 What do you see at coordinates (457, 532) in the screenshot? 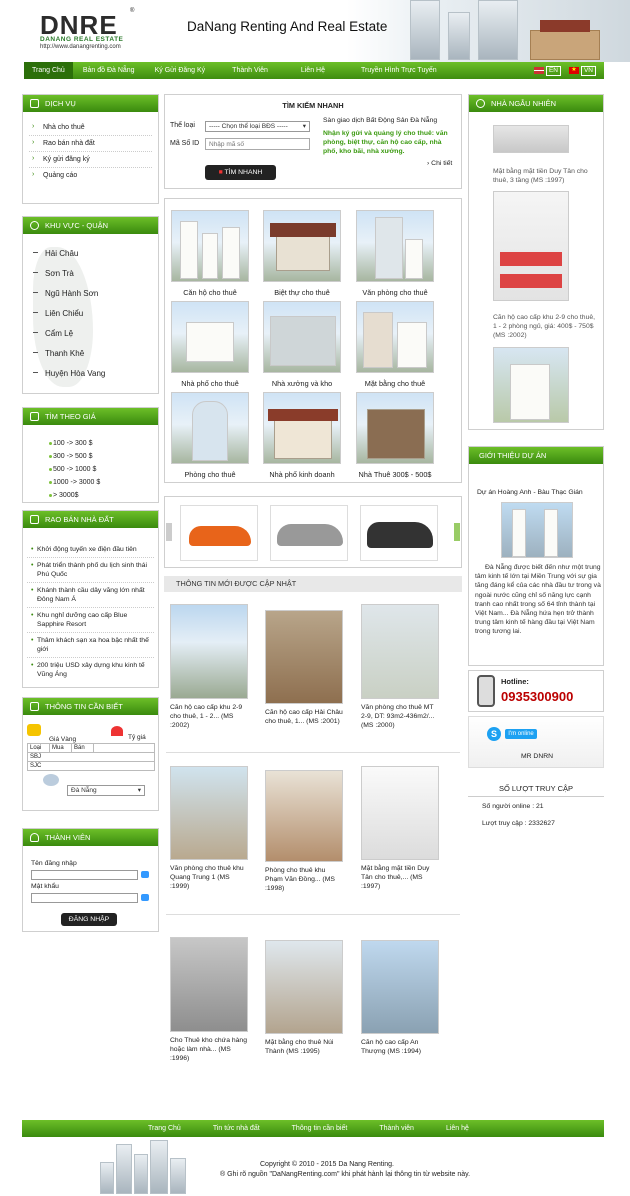
I see `slider-next-icon` at bounding box center [457, 532].